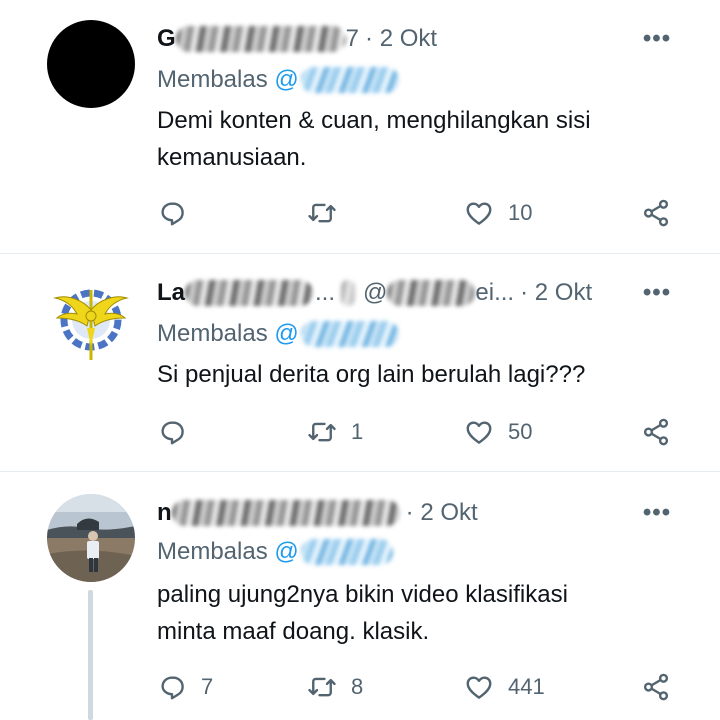  I want to click on retweet-button: 8, so click(335, 687).